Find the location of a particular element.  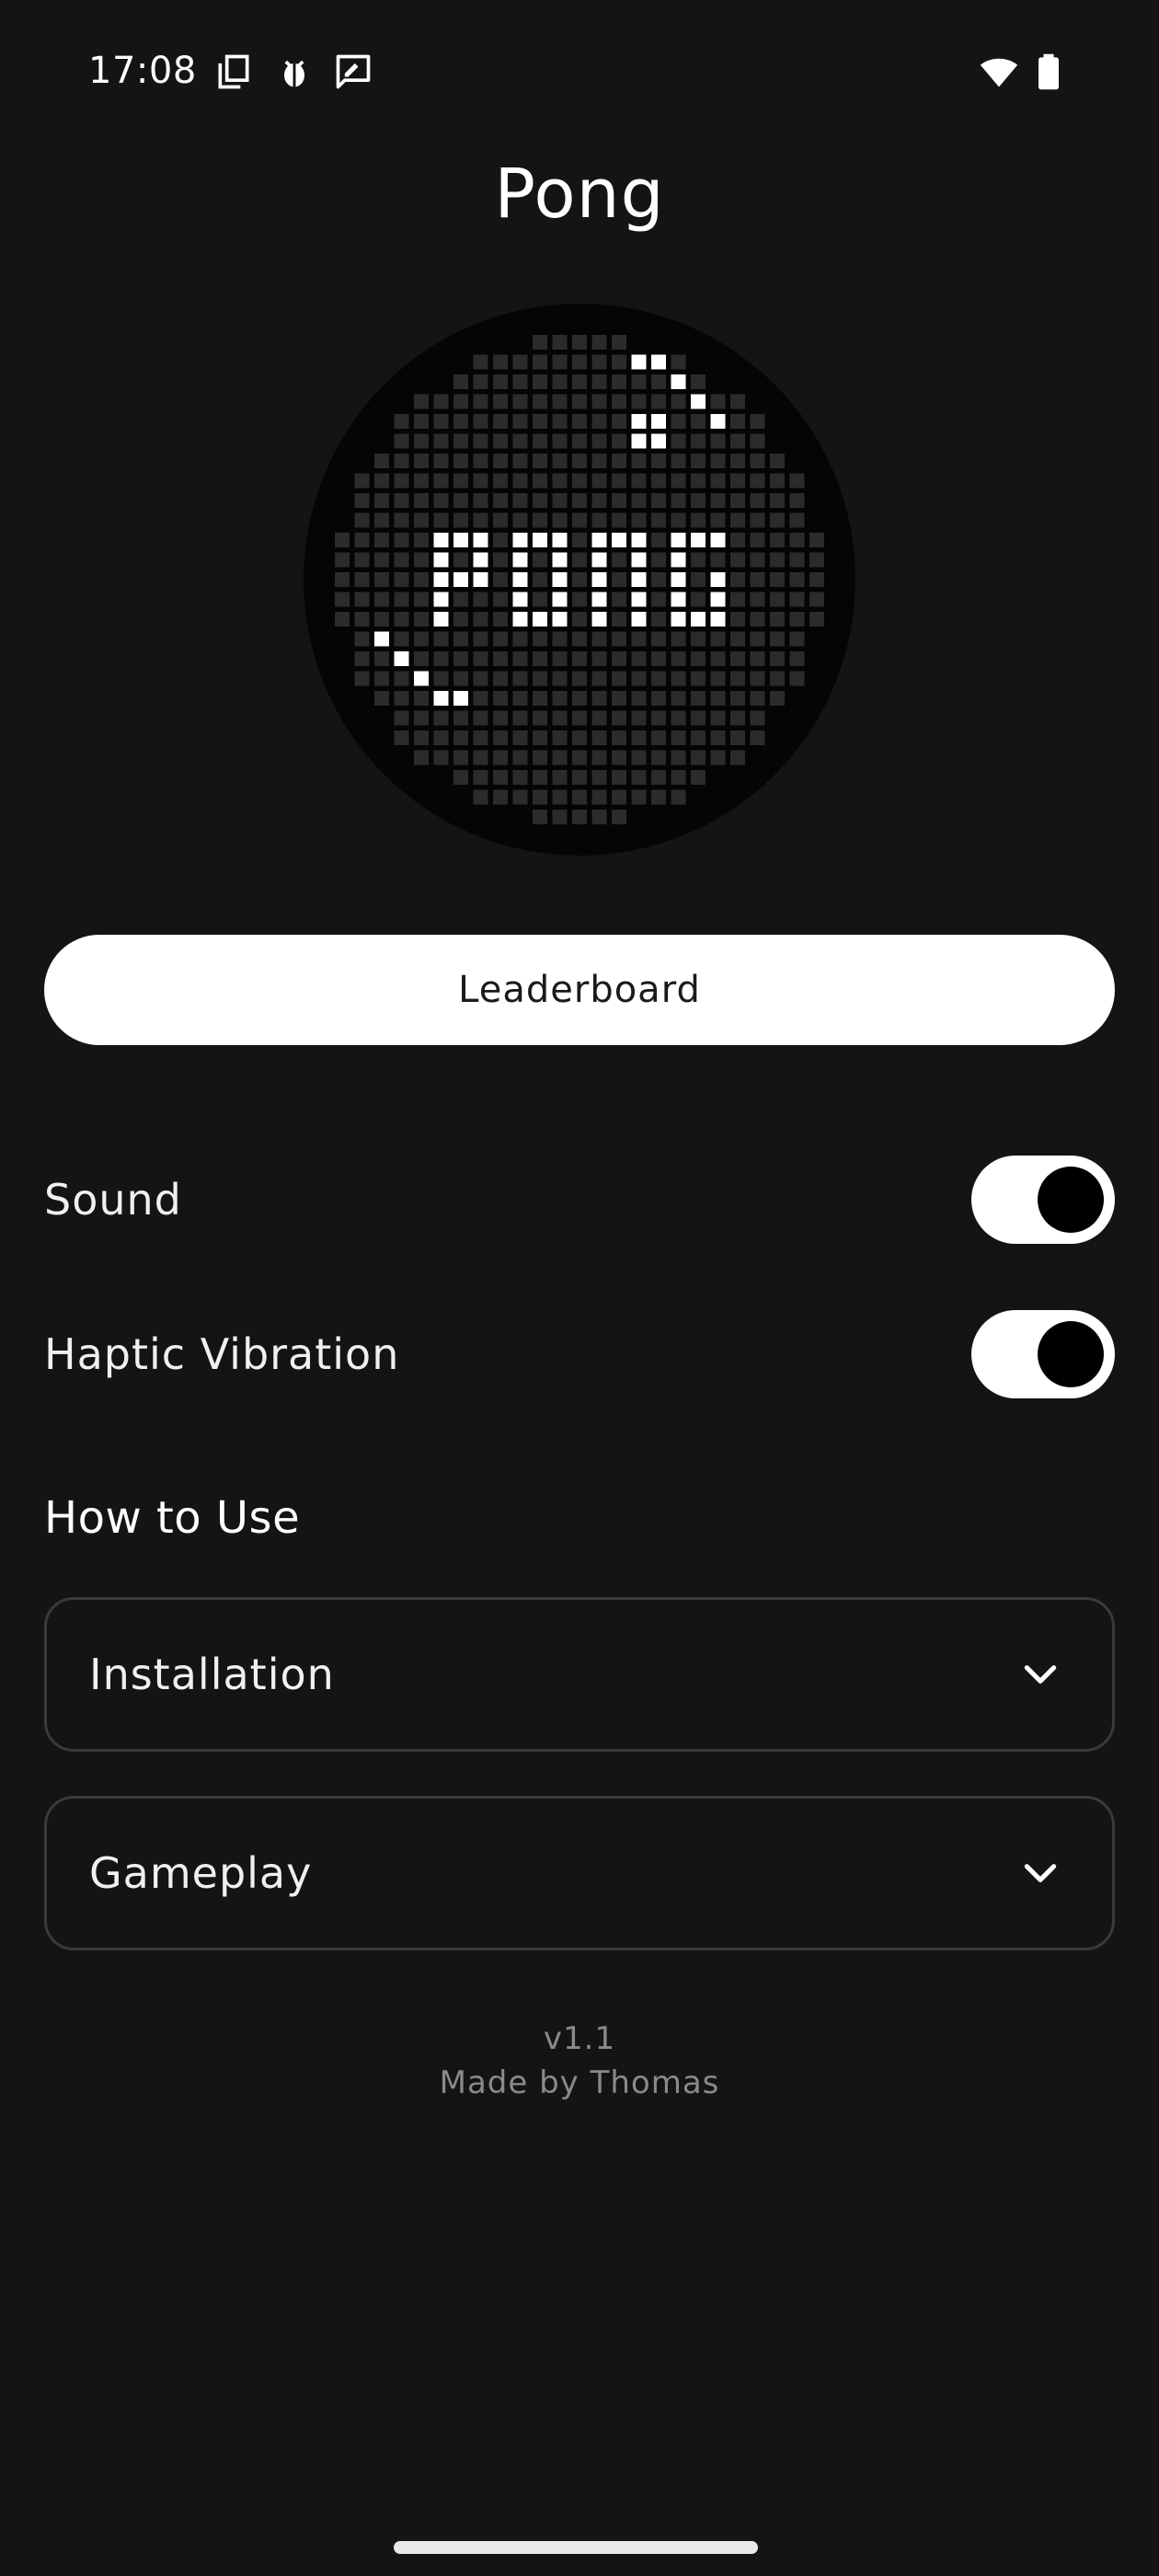

setting-row-haptic: Haptic Vibration is located at coordinates (579, 1354).